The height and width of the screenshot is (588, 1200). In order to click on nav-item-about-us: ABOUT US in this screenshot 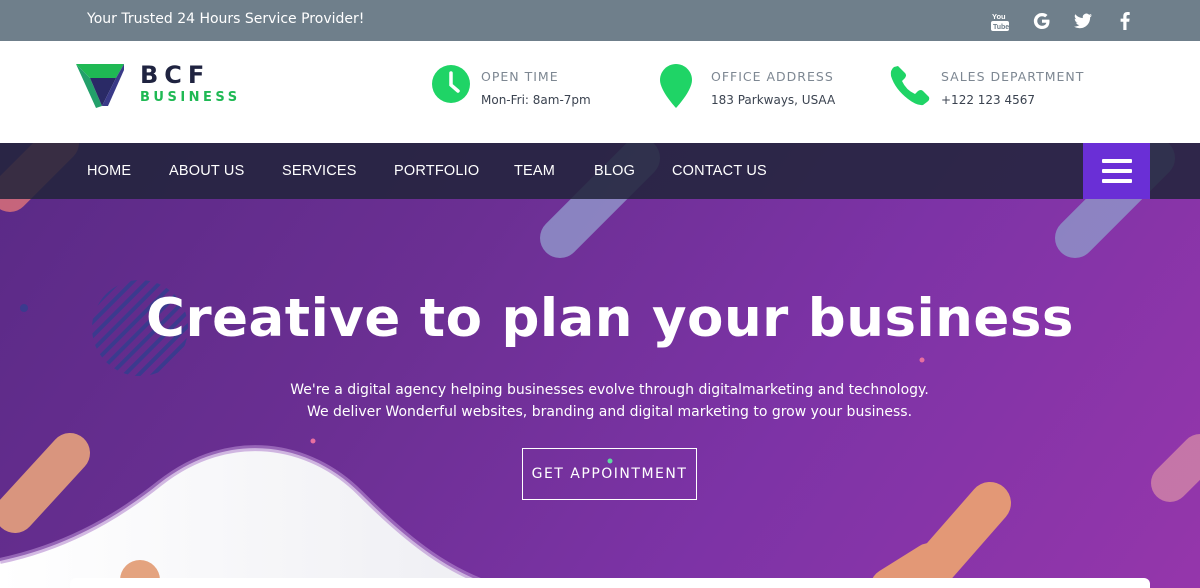, I will do `click(206, 171)`.